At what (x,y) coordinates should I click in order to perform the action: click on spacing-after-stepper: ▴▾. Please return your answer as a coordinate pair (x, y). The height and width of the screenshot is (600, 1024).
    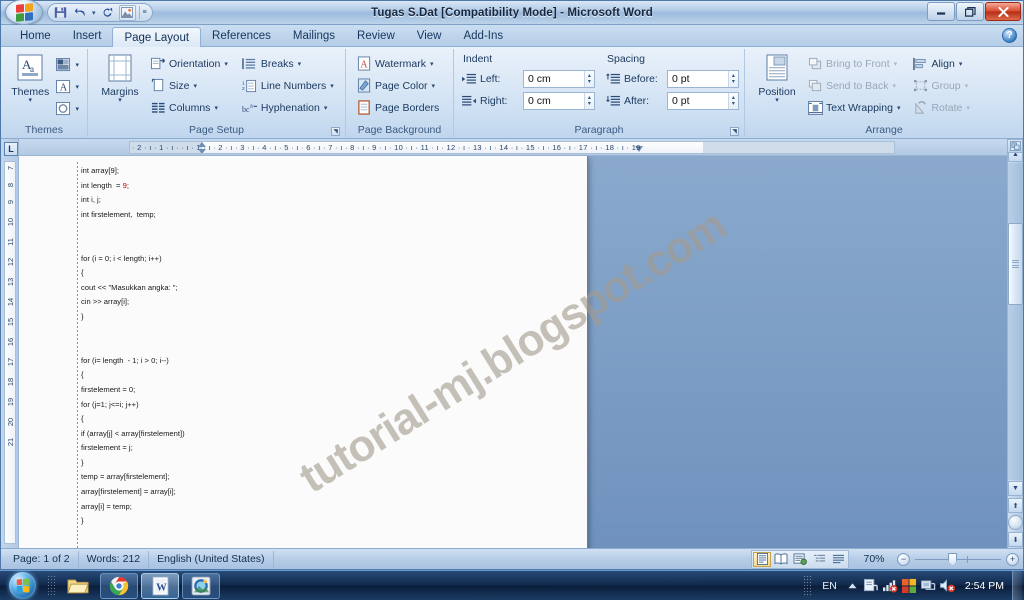
    Looking at the image, I should click on (703, 101).